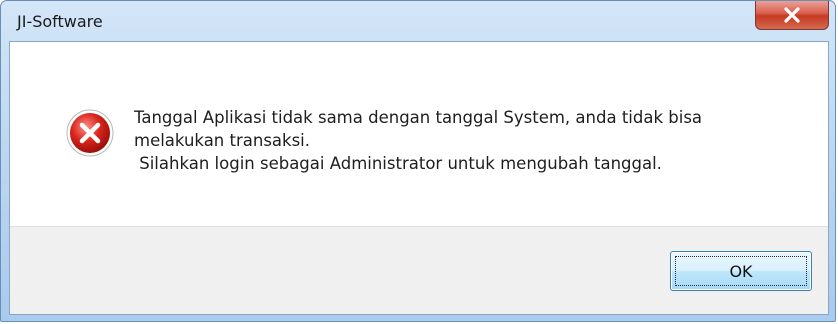 The image size is (838, 324). Describe the element at coordinates (60, 21) in the screenshot. I see `window-title: JI-Software` at that location.